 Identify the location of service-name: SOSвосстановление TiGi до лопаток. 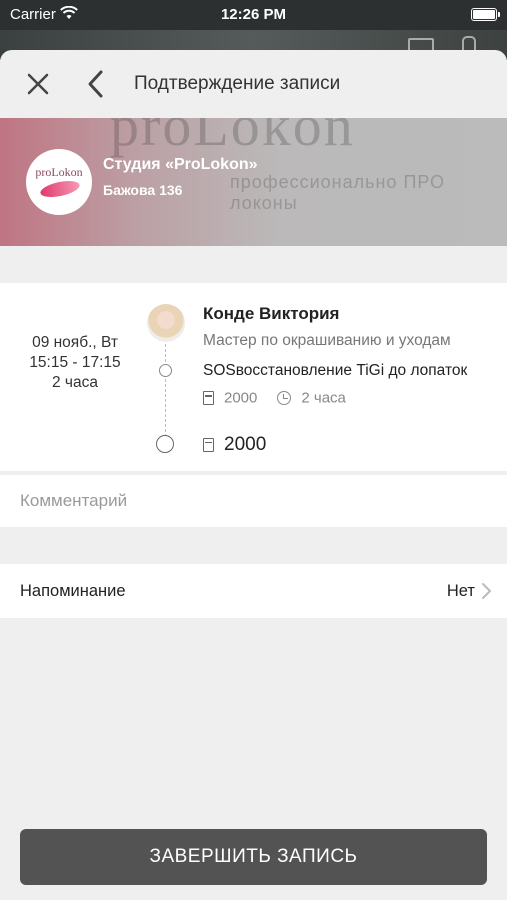
(335, 370).